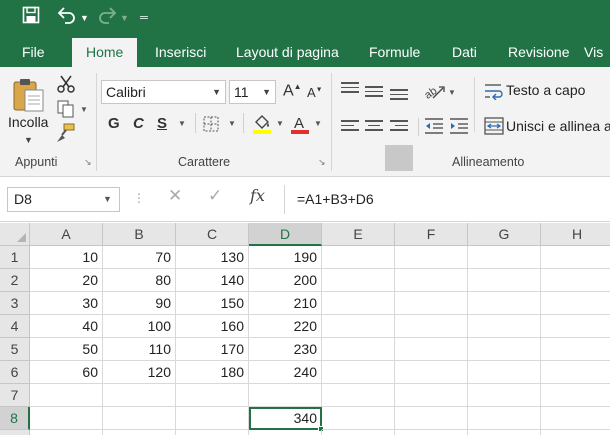  I want to click on cell-g5, so click(504, 349).